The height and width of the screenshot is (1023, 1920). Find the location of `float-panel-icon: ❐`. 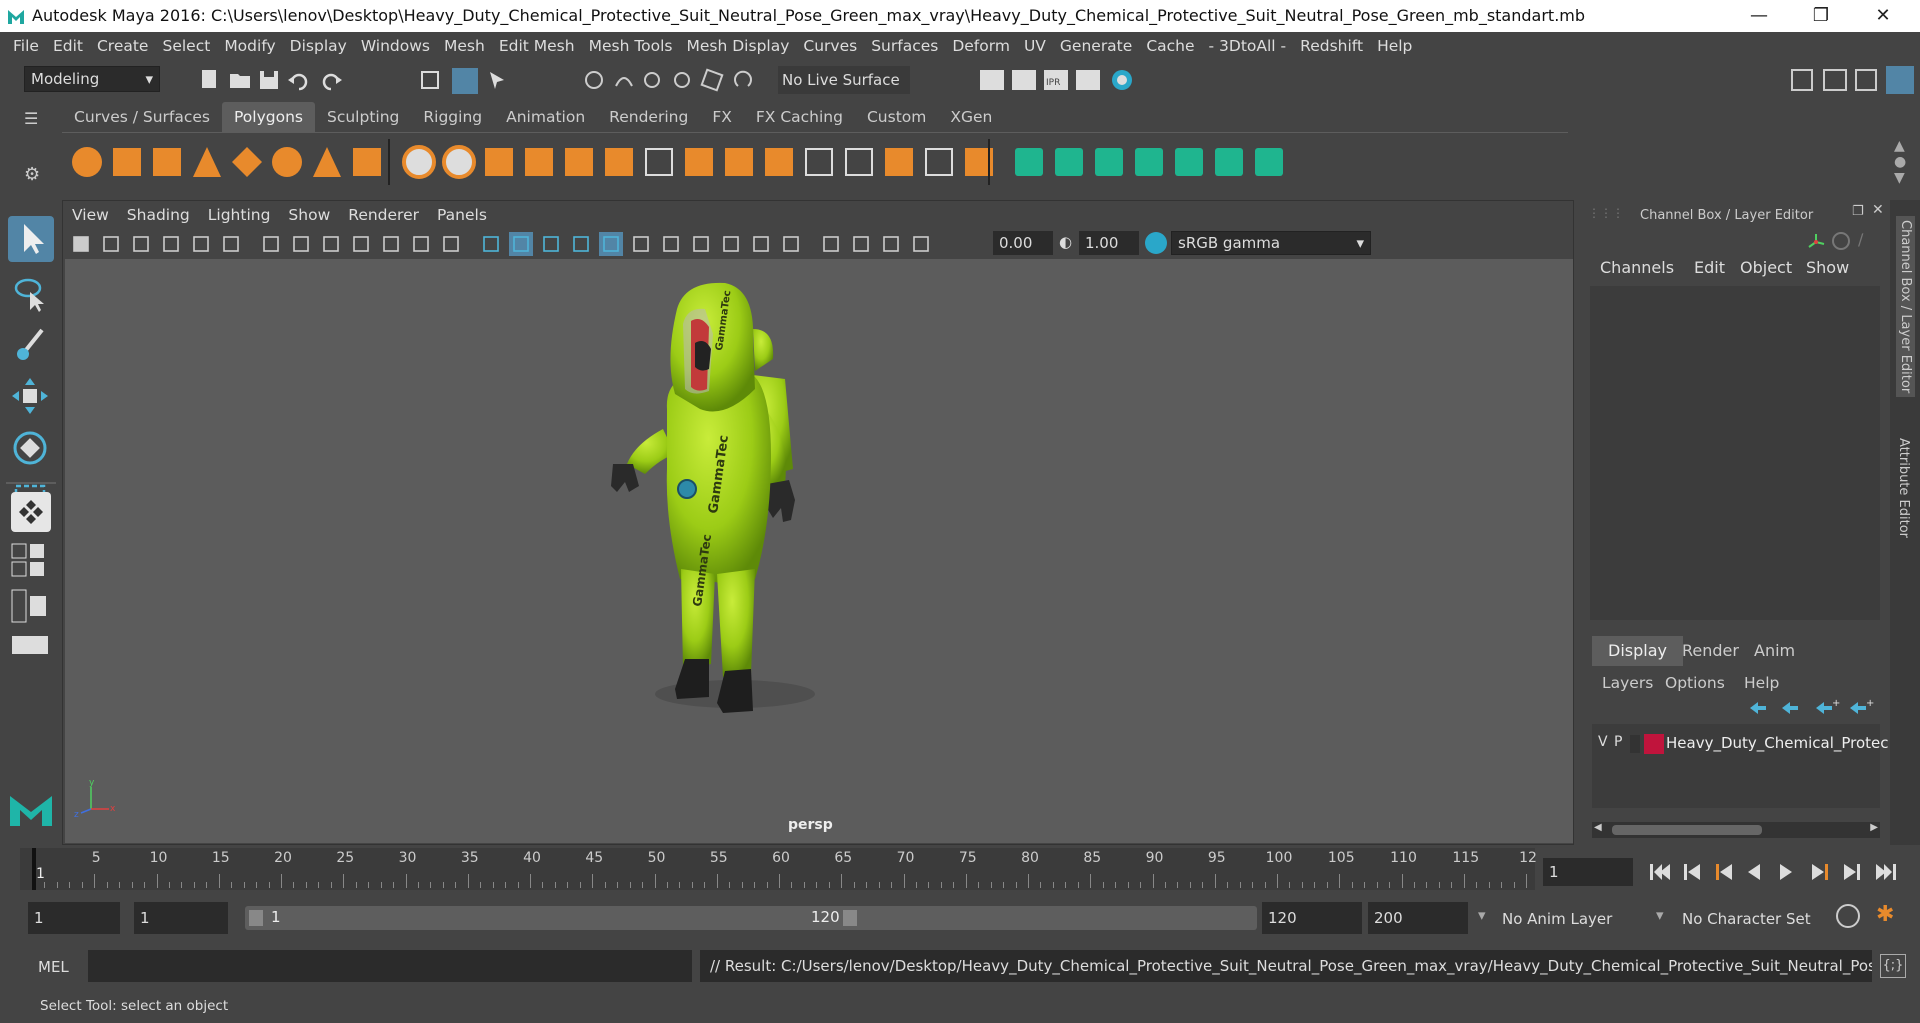

float-panel-icon: ❐ is located at coordinates (1858, 211).